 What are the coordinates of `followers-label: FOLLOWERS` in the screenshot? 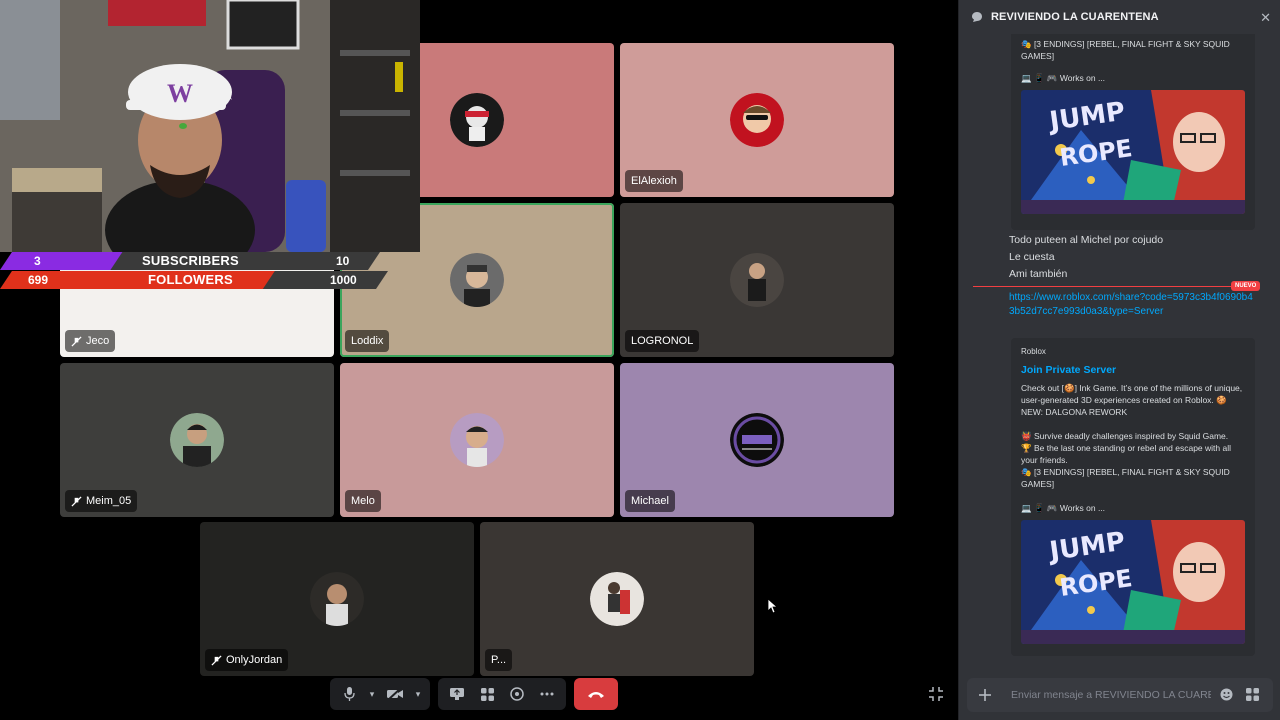 It's located at (190, 279).